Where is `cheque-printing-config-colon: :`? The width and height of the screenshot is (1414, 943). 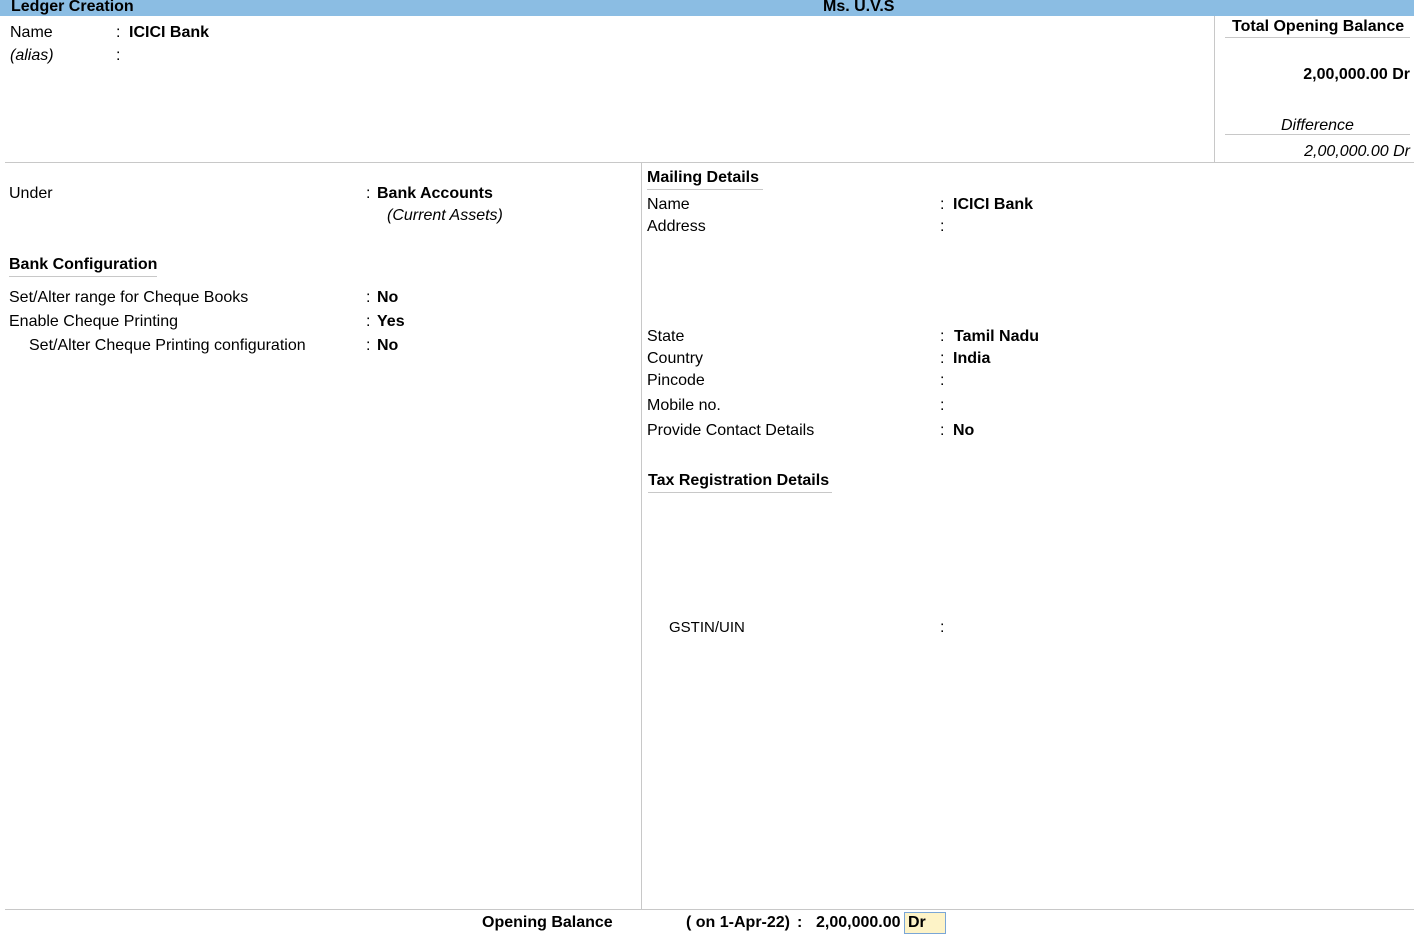
cheque-printing-config-colon: : is located at coordinates (368, 345).